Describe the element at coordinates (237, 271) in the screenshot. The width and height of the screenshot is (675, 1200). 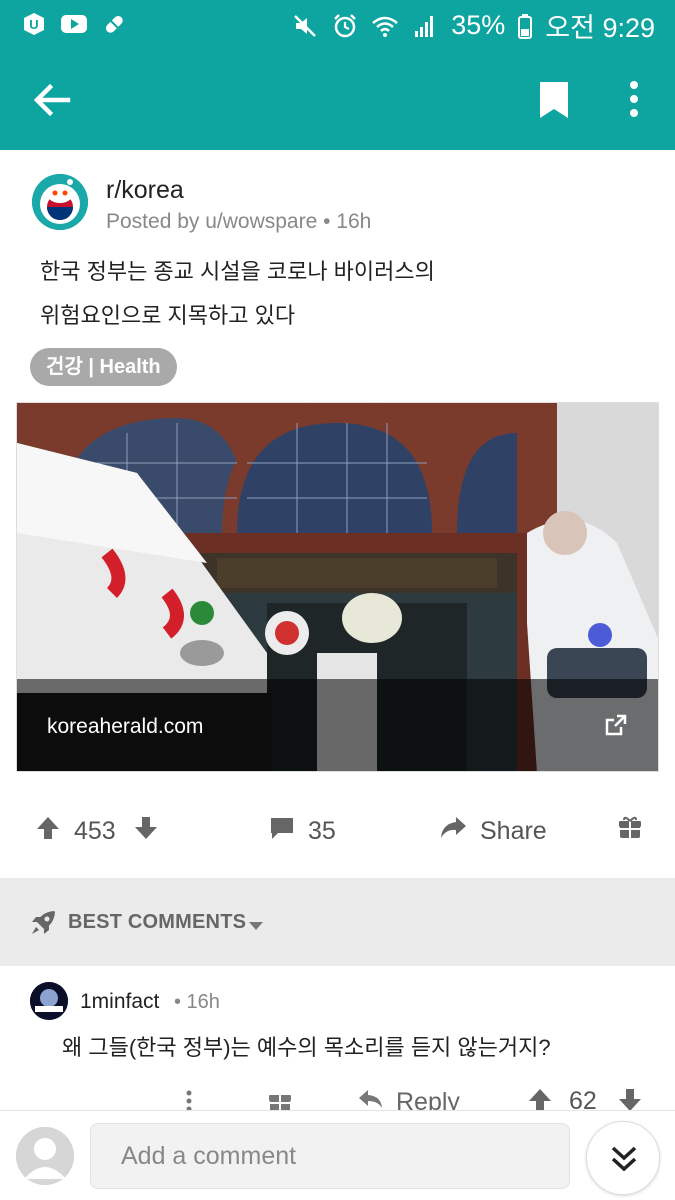
I see `post-title-line-1: 한국 정부는 종교 시설을 코로나 바이러스의` at that location.